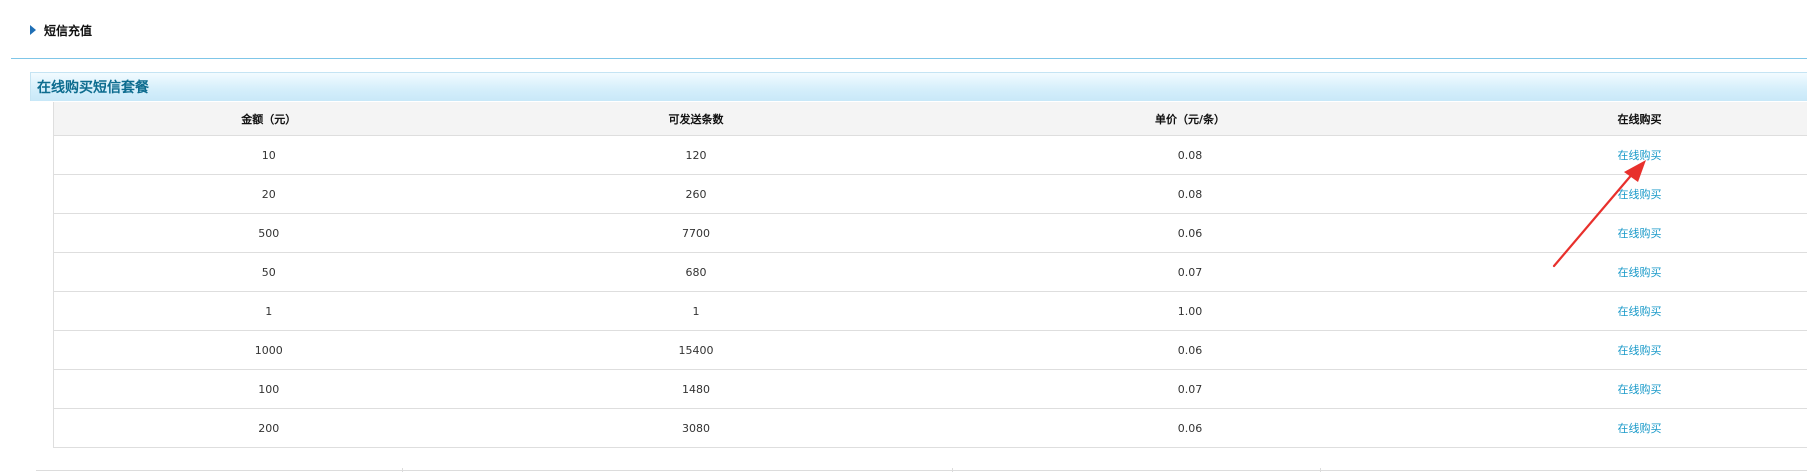  What do you see at coordinates (268, 272) in the screenshot?
I see `amount-cell: 50` at bounding box center [268, 272].